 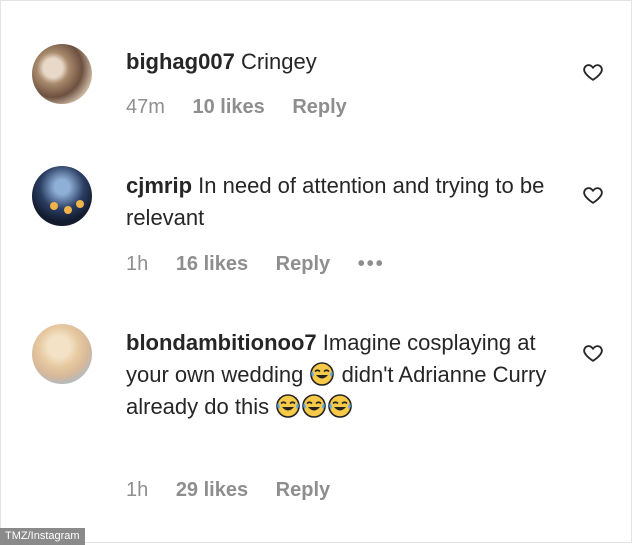 I want to click on comment-text: bighag007 Cringey, so click(x=336, y=62).